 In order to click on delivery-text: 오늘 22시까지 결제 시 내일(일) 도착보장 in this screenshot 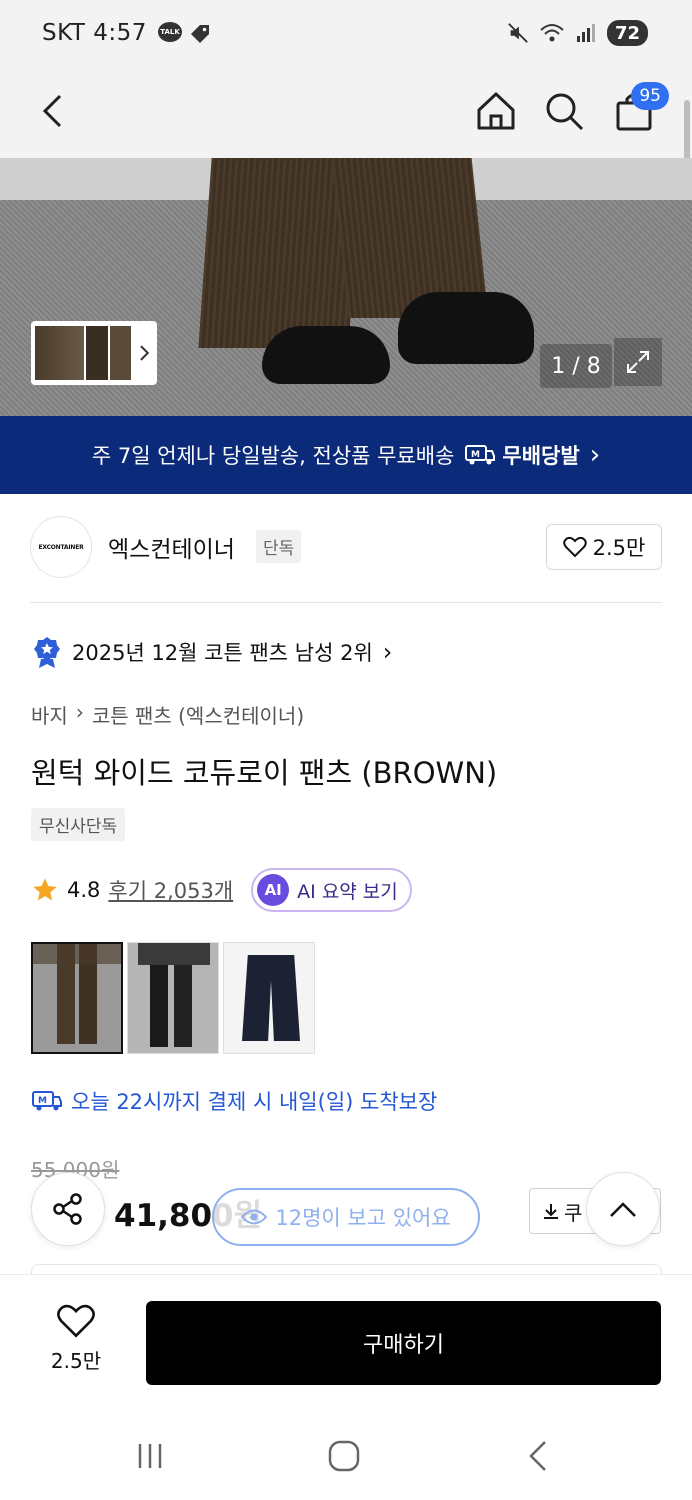, I will do `click(254, 1102)`.